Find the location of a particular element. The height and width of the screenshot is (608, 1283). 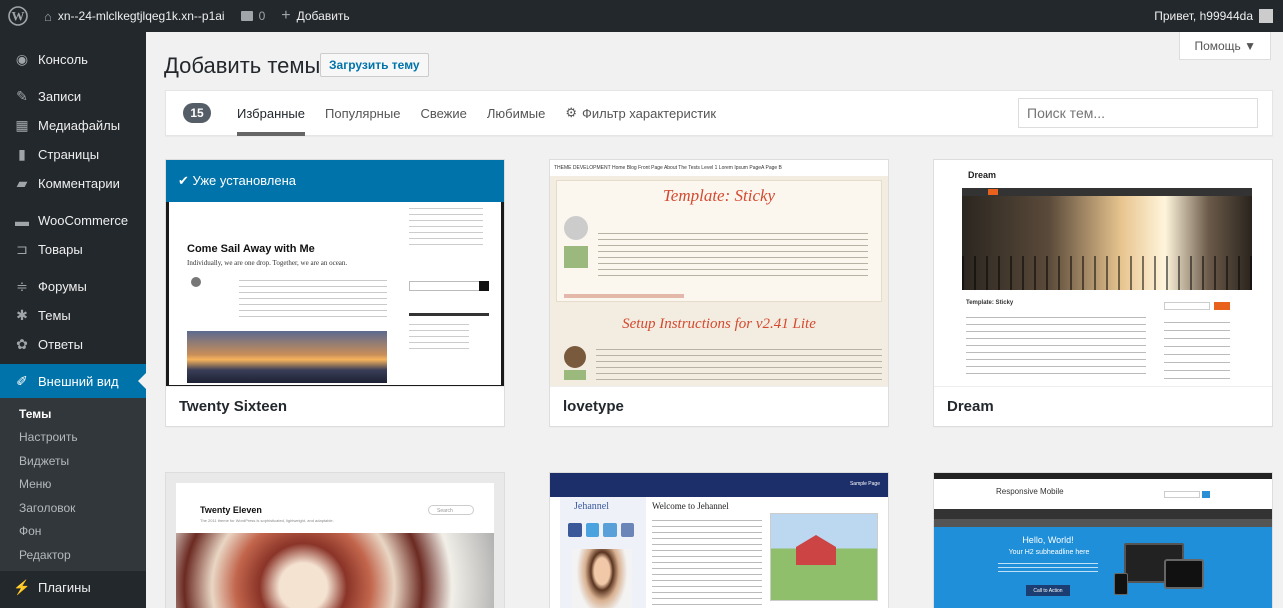

submenu-background: Фон is located at coordinates (73, 532).